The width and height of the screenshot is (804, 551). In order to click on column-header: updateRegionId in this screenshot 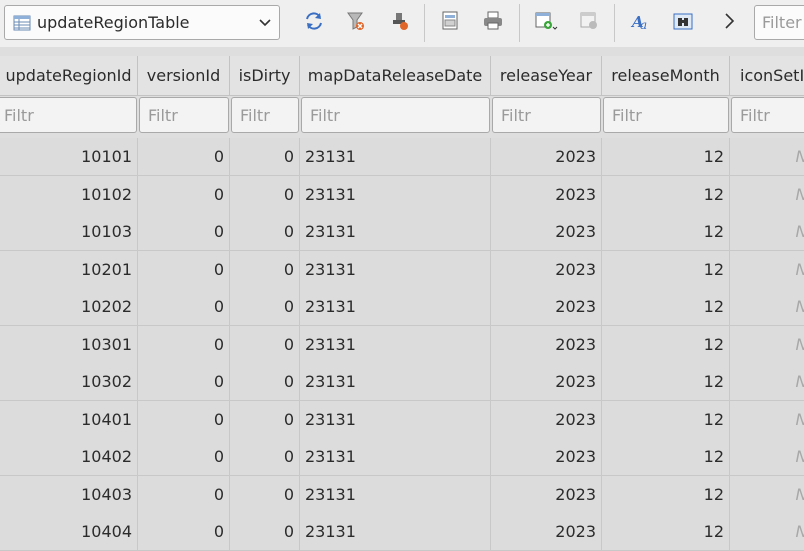, I will do `click(69, 76)`.